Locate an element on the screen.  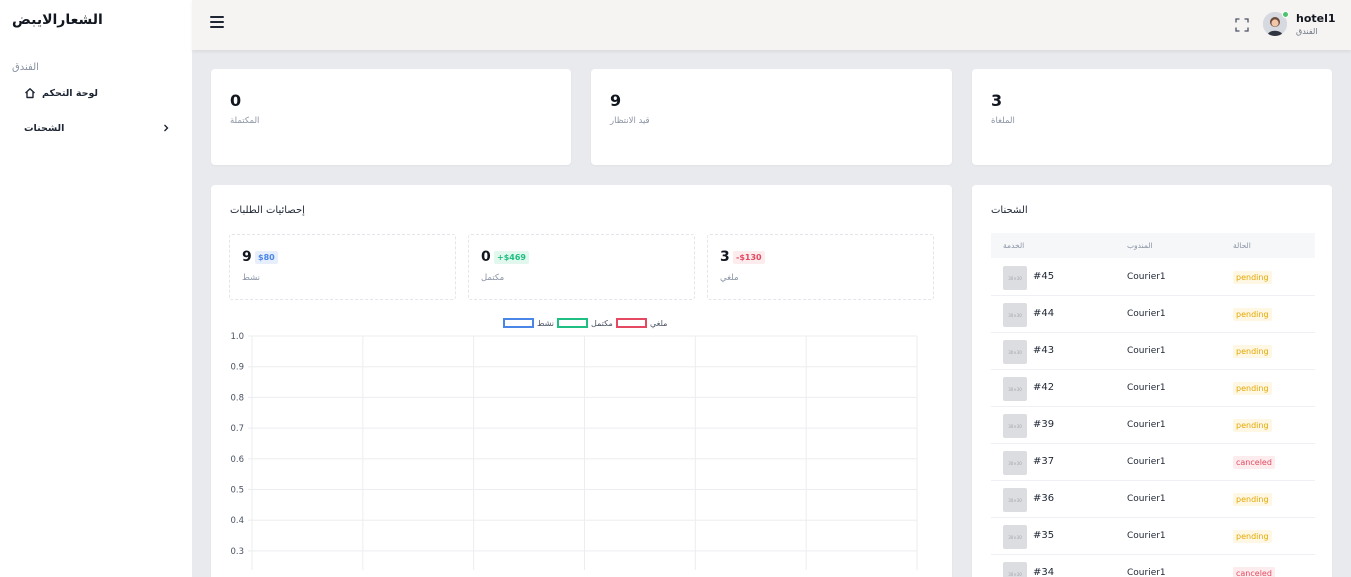
column-header-courier: المندوب is located at coordinates (1140, 245).